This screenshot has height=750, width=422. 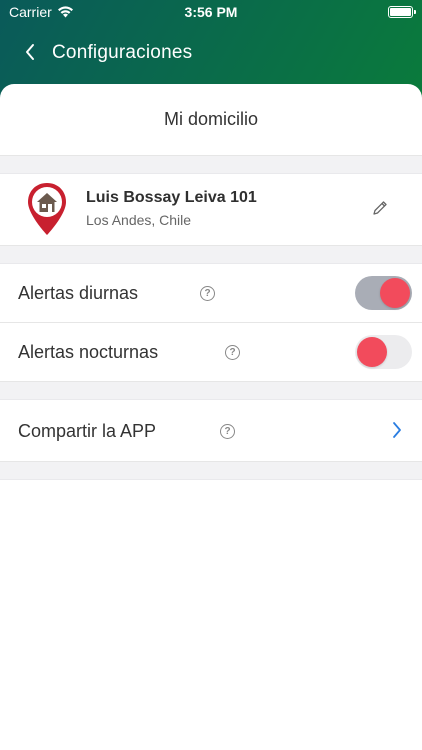 I want to click on navigation-bar: Configuraciones, so click(x=211, y=54).